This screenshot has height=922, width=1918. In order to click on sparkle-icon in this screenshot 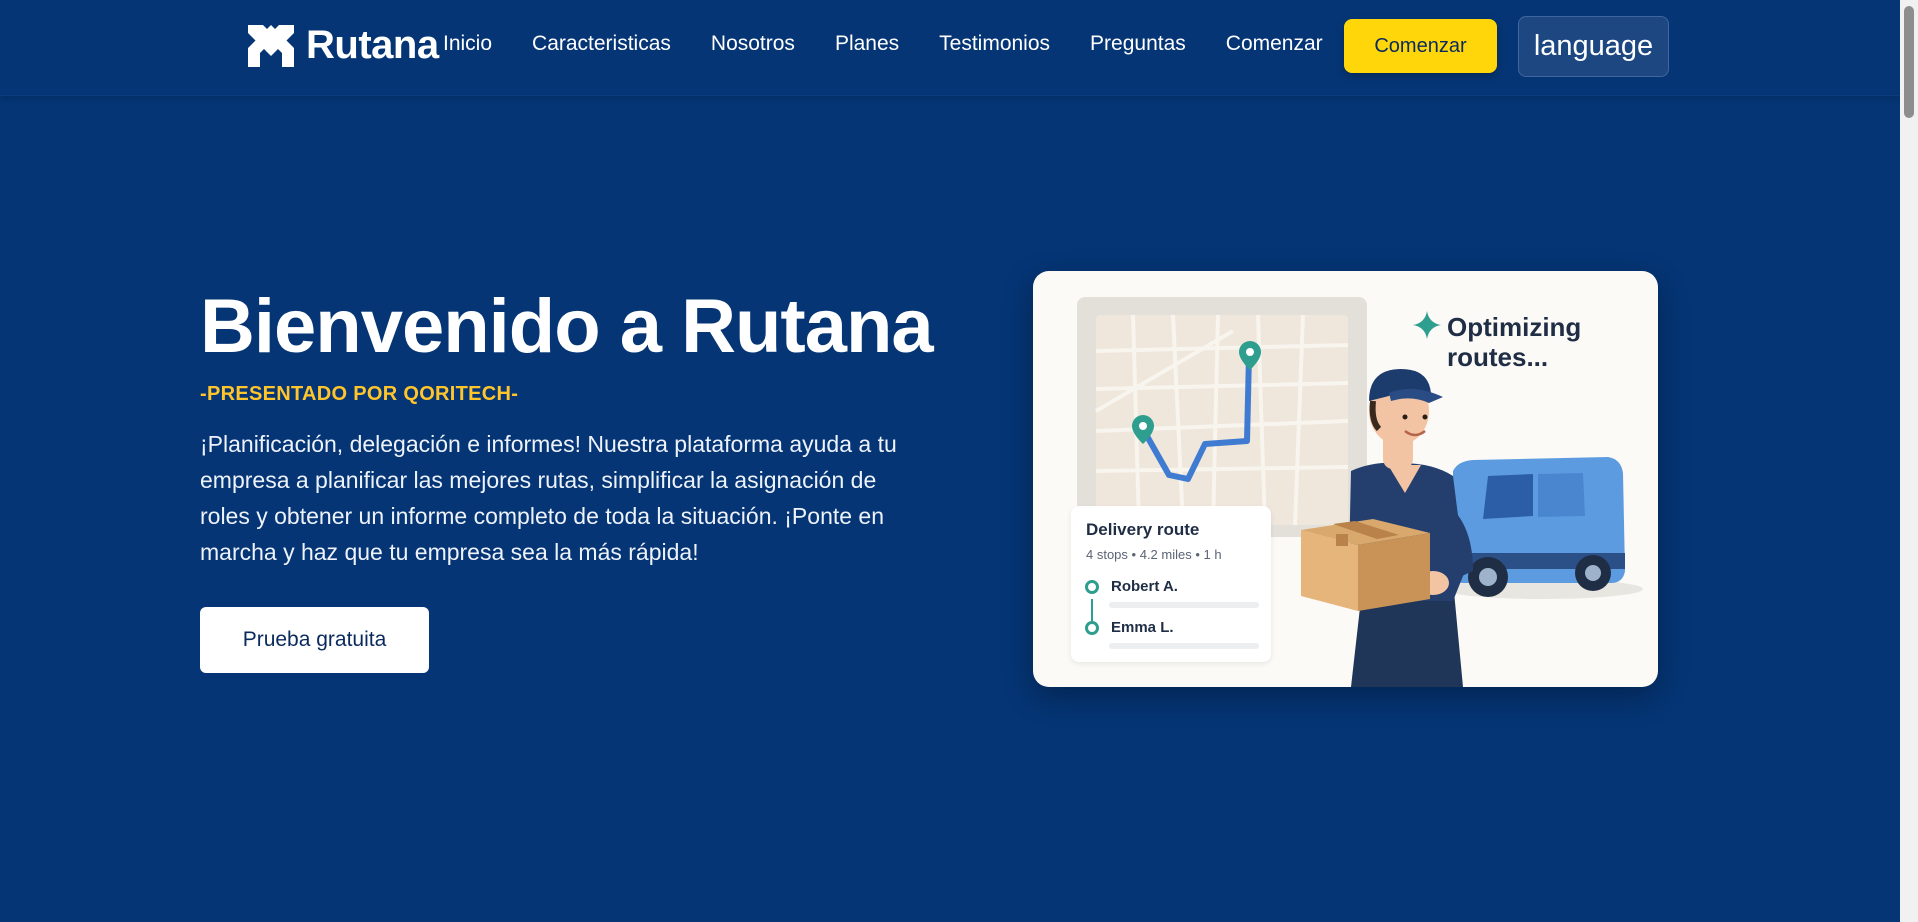, I will do `click(1427, 325)`.